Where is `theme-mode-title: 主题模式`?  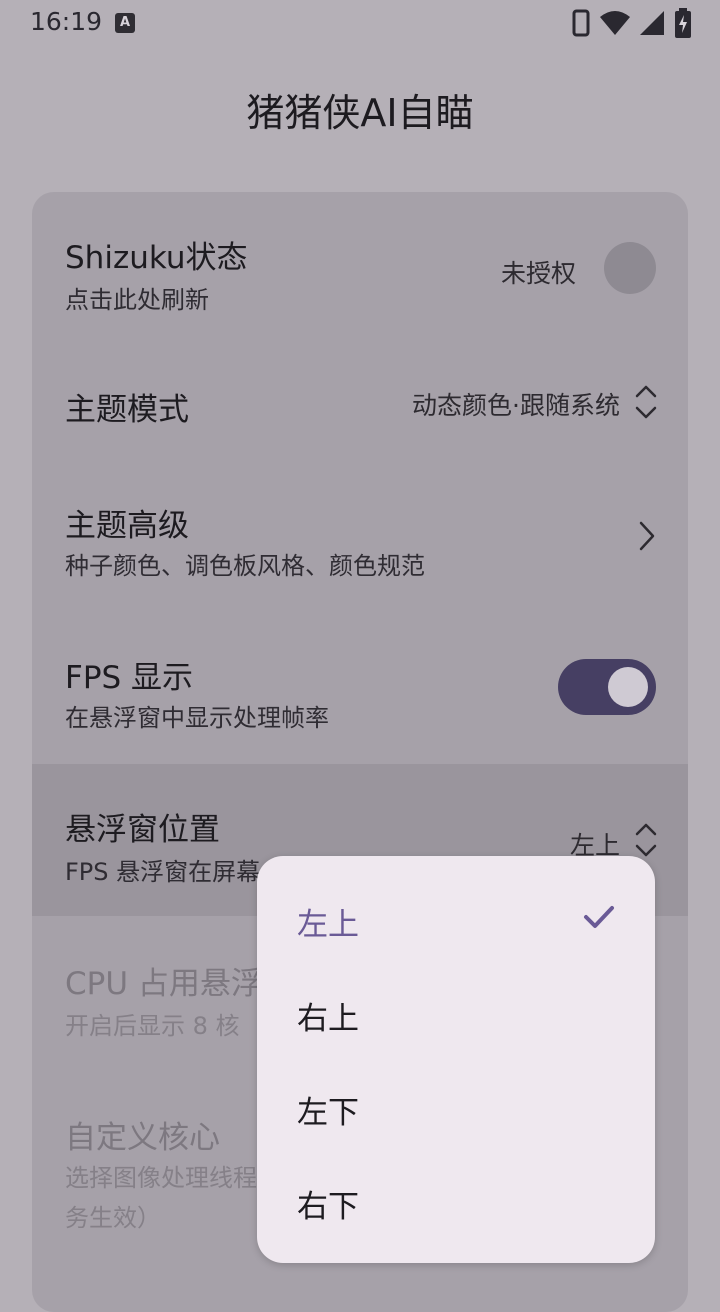 theme-mode-title: 主题模式 is located at coordinates (127, 410).